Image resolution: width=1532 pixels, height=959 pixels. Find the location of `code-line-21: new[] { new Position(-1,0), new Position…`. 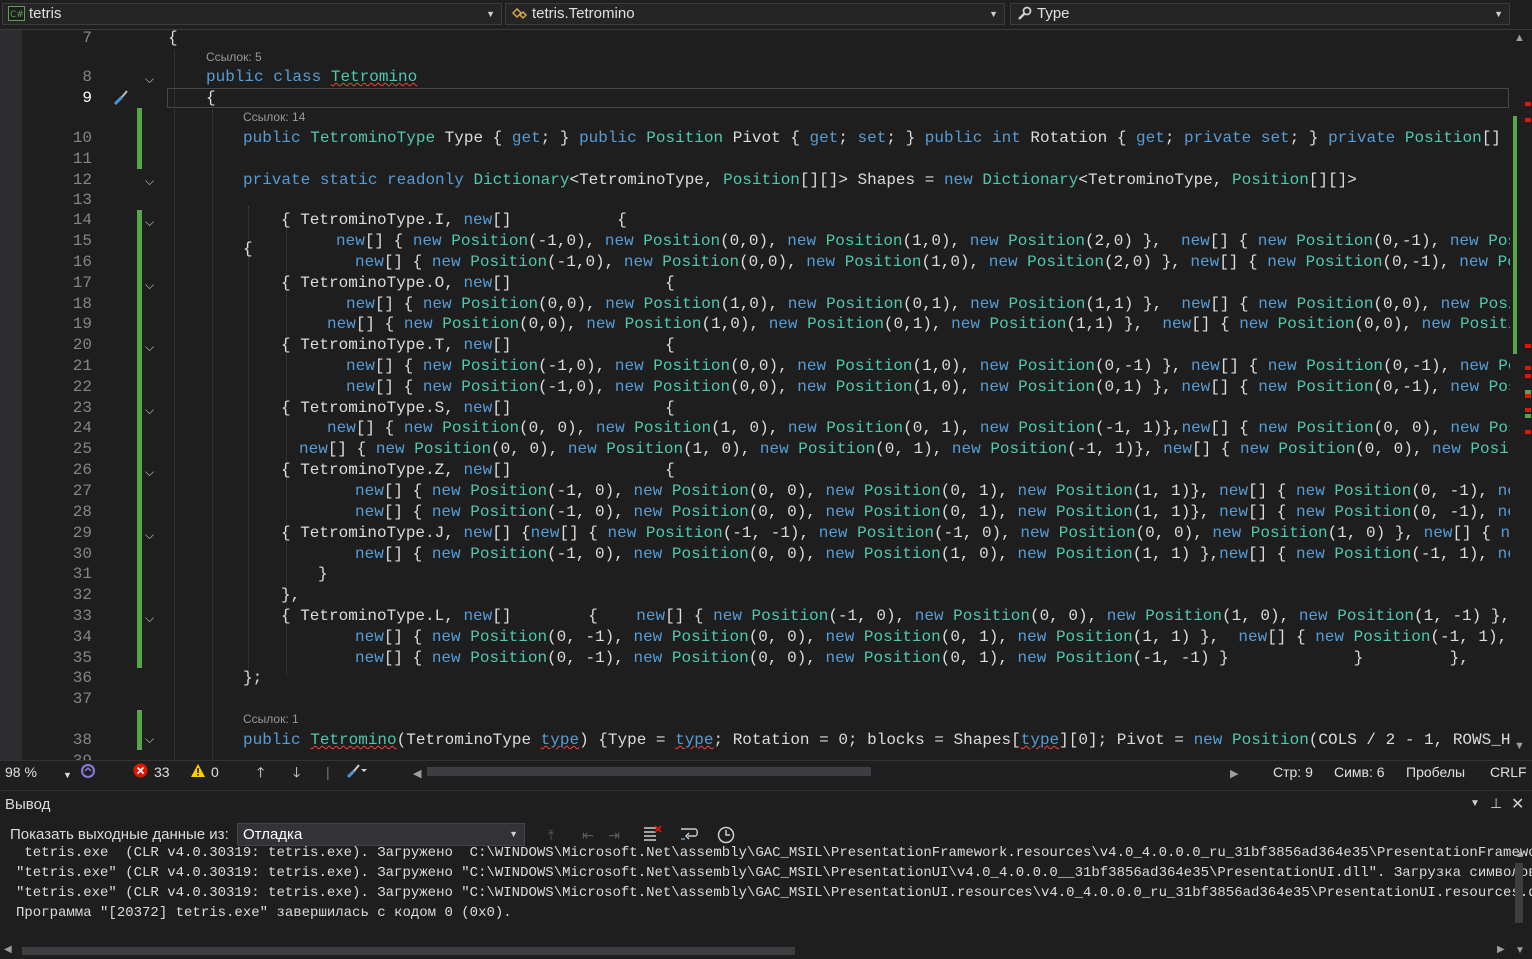

code-line-21: new[] { new Position(-1,0), new Position… is located at coordinates (939, 366).